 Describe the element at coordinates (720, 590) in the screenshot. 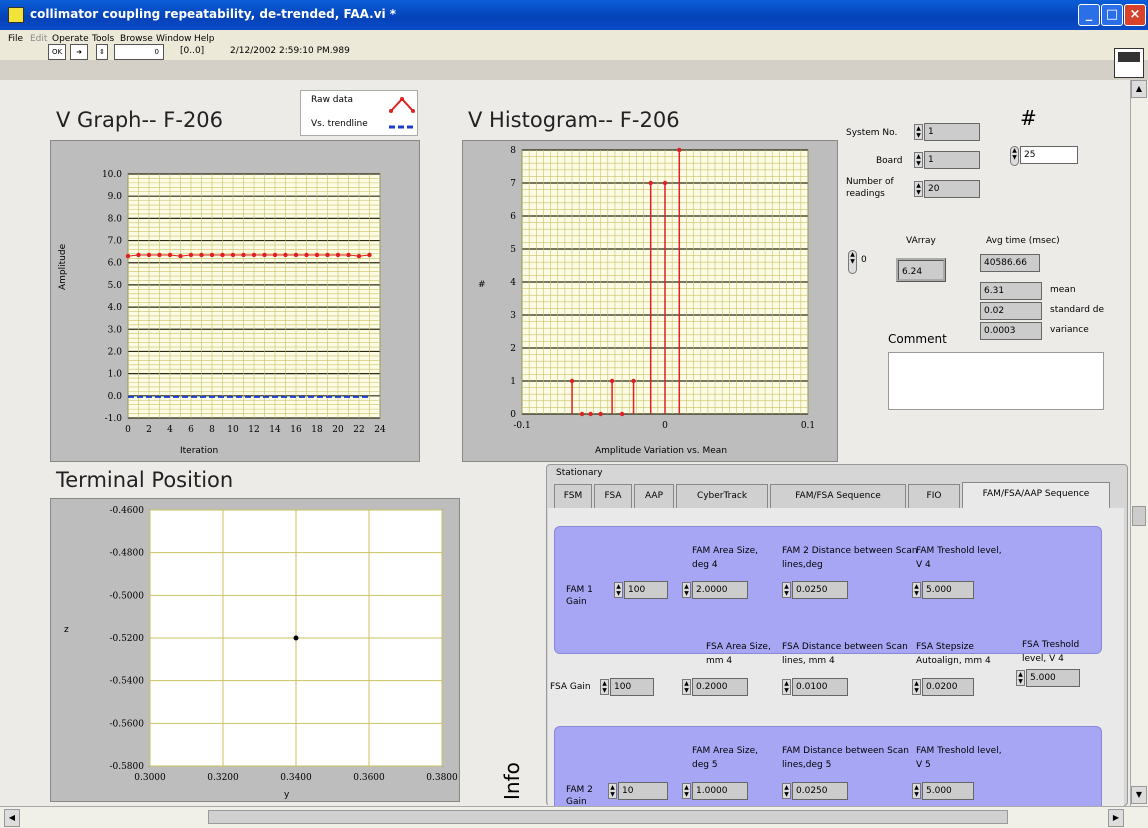

I see `fam1-area-field: 2.0000` at that location.